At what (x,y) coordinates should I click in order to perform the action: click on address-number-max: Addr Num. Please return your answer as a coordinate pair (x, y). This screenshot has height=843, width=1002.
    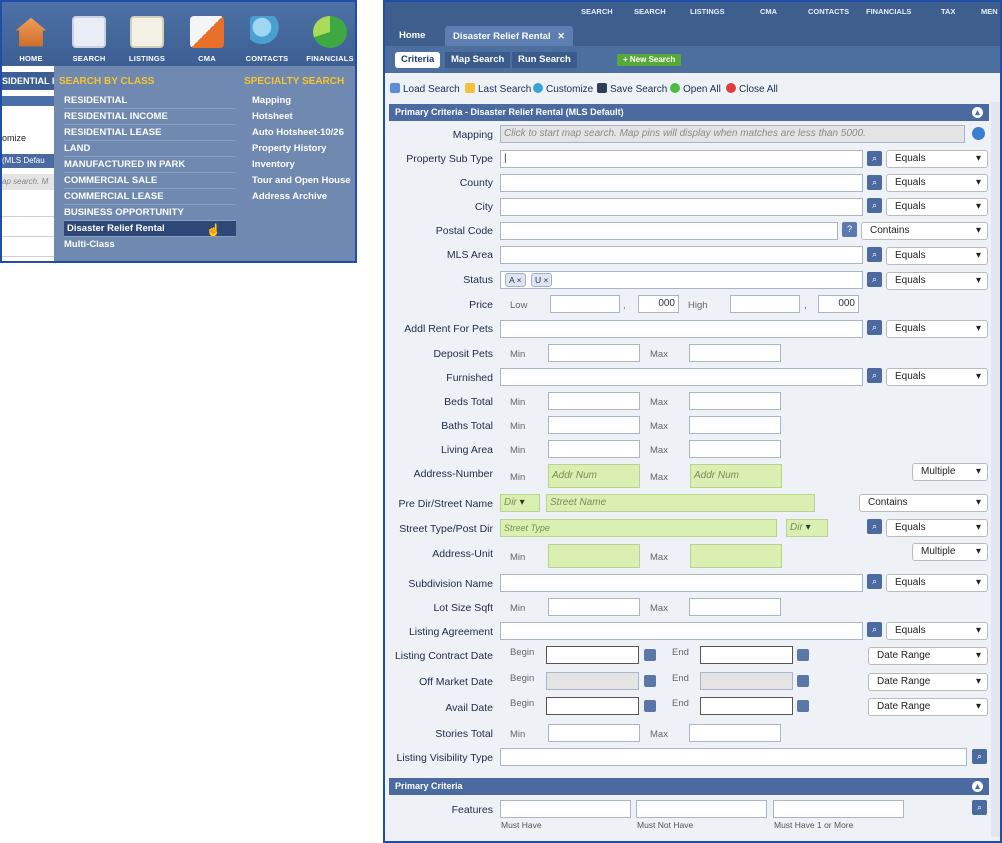
    Looking at the image, I should click on (736, 476).